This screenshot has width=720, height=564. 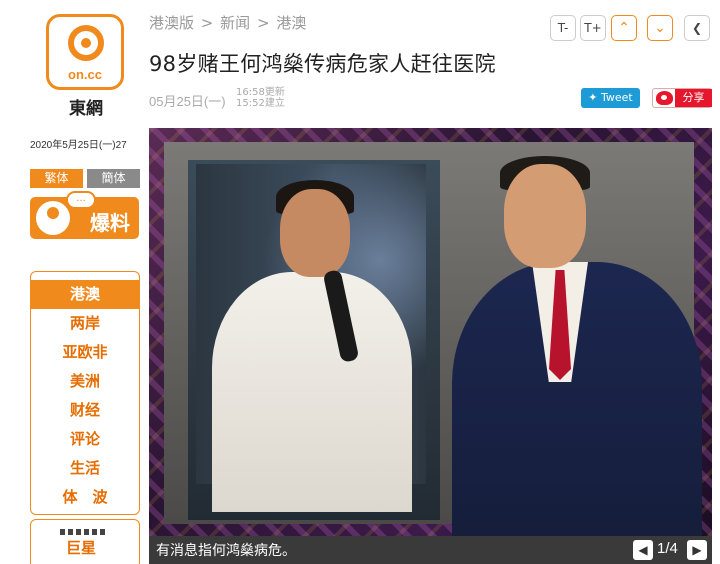 I want to click on twitter-bird-icon: ✦, so click(x=593, y=97).